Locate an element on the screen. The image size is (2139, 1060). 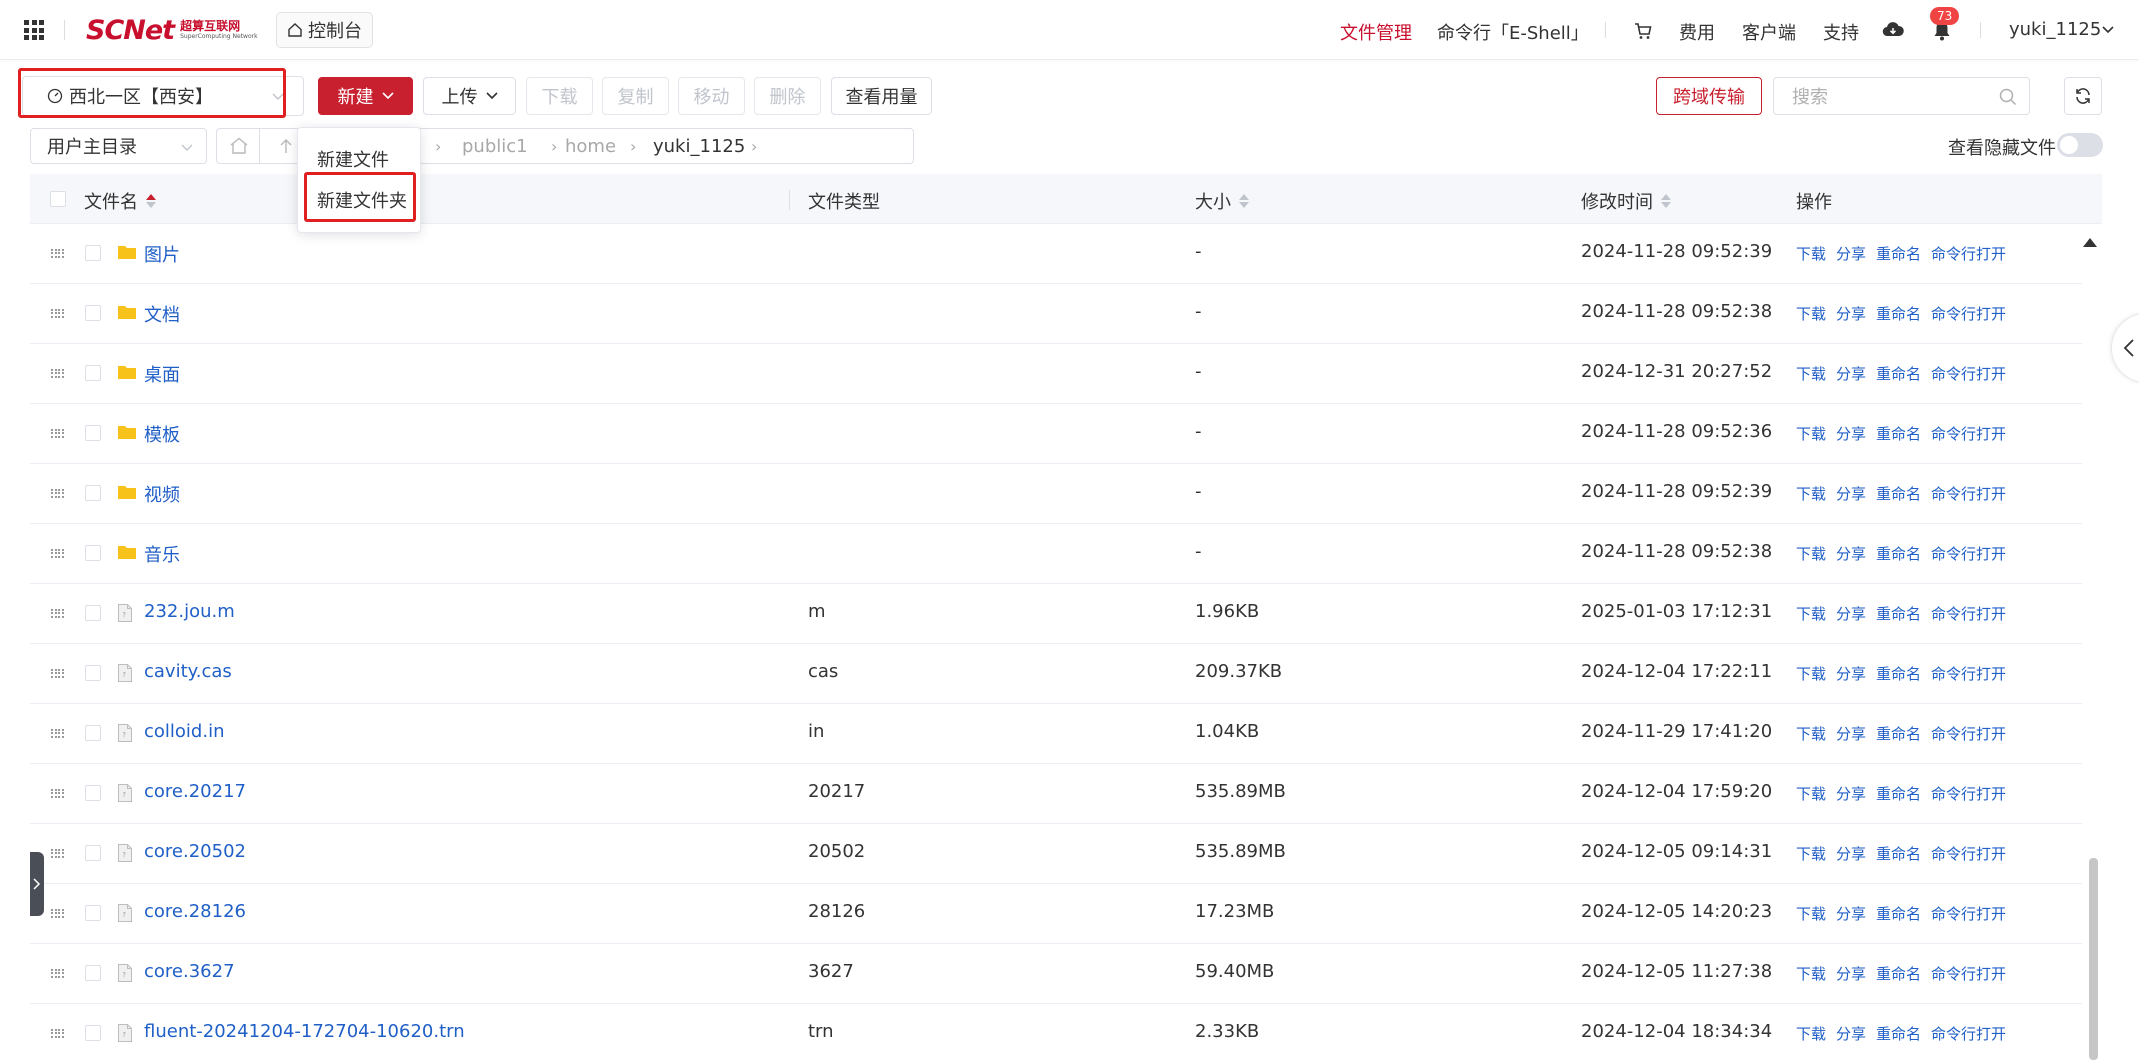
file-name-link: 桌面 is located at coordinates (162, 374).